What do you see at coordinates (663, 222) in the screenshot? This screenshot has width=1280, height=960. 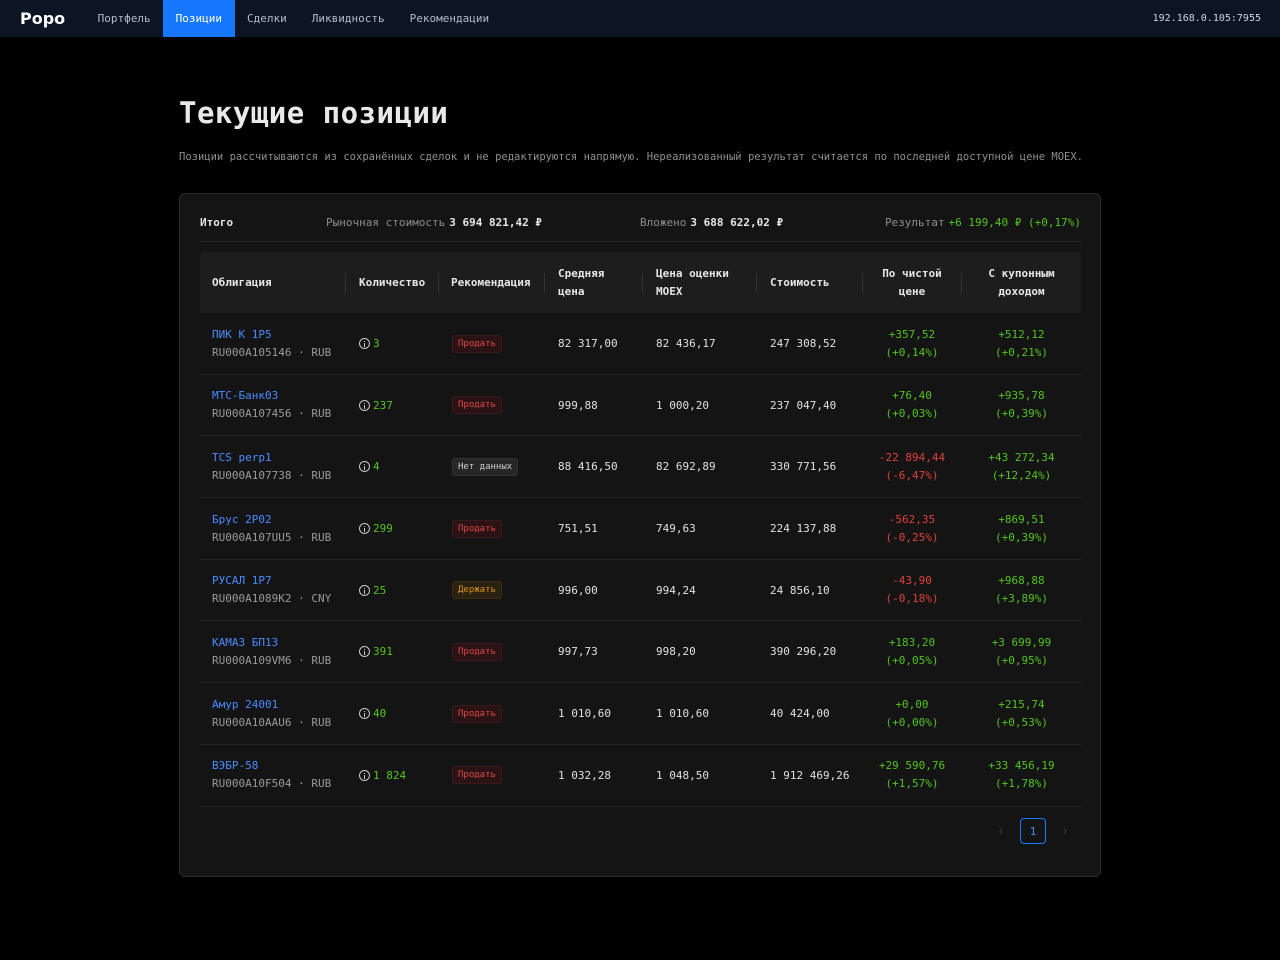 I see `summary-invested-label: Вложено` at bounding box center [663, 222].